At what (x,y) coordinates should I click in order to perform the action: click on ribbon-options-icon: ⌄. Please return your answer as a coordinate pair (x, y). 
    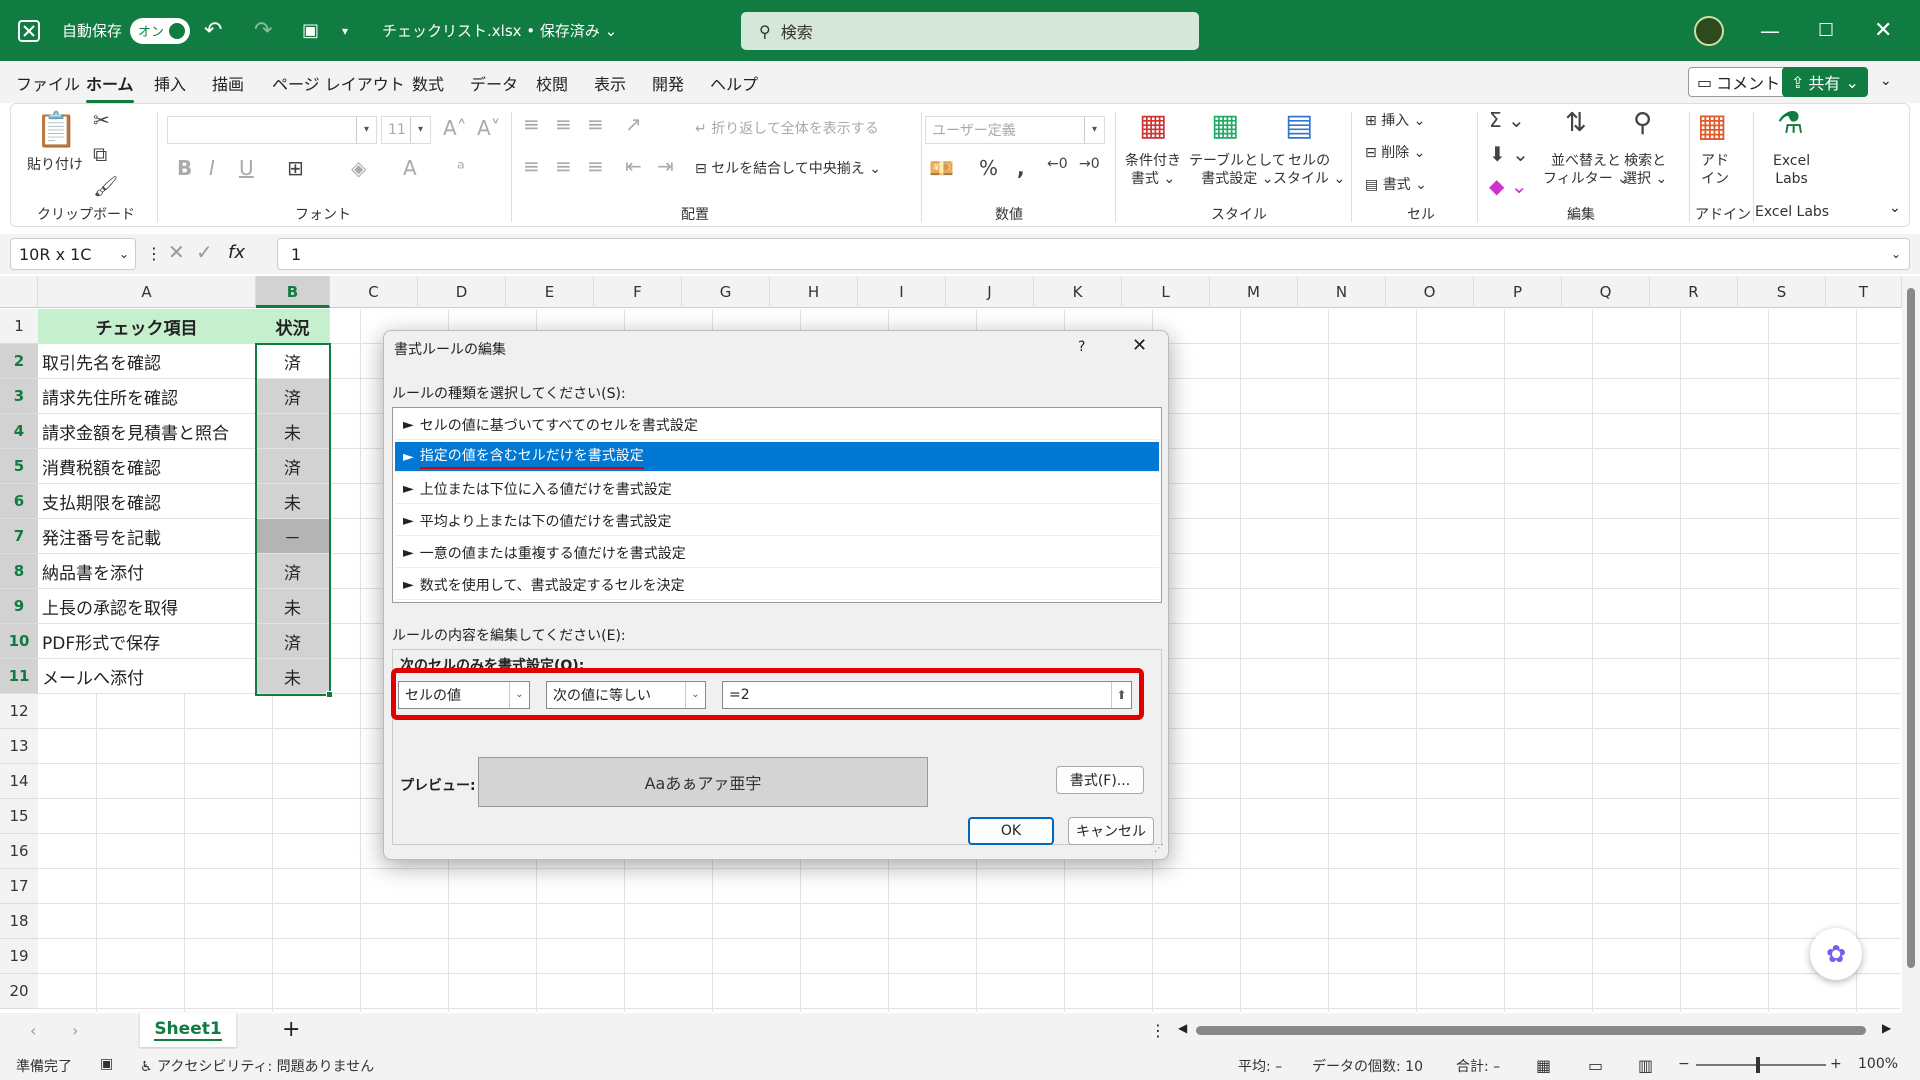
    Looking at the image, I should click on (1886, 81).